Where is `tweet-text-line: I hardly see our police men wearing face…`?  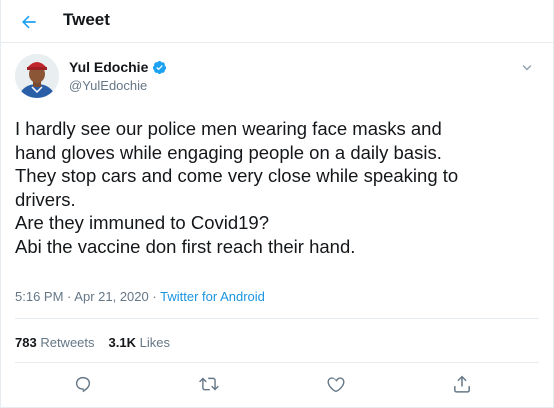 tweet-text-line: I hardly see our police men wearing face… is located at coordinates (228, 128).